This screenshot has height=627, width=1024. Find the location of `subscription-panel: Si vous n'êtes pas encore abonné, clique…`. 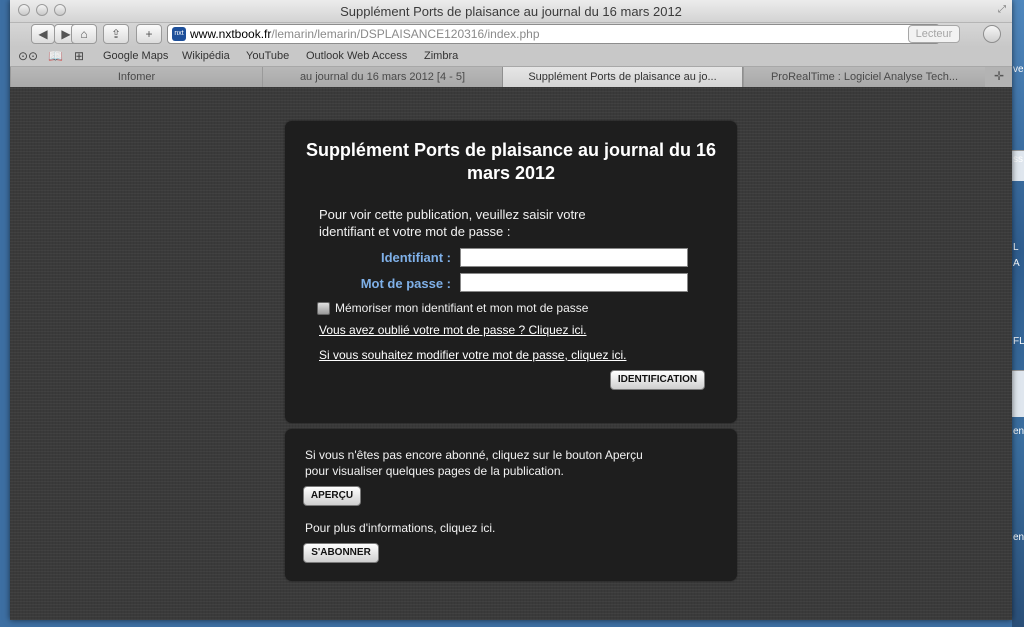

subscription-panel: Si vous n'êtes pas encore abonné, clique… is located at coordinates (511, 505).